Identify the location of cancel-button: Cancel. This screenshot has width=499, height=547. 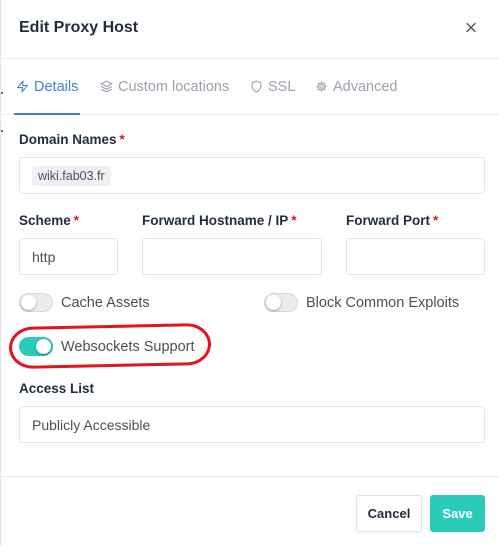
(389, 513).